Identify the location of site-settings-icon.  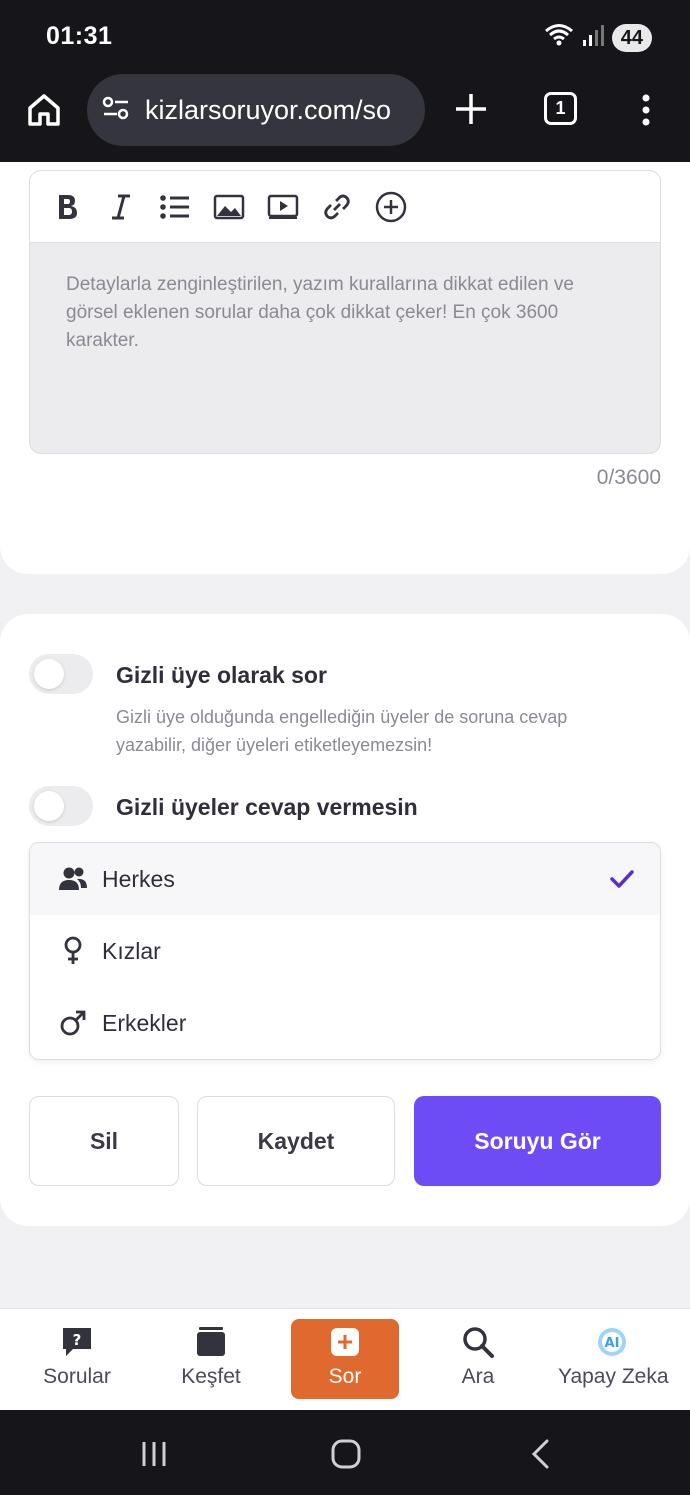
(116, 110).